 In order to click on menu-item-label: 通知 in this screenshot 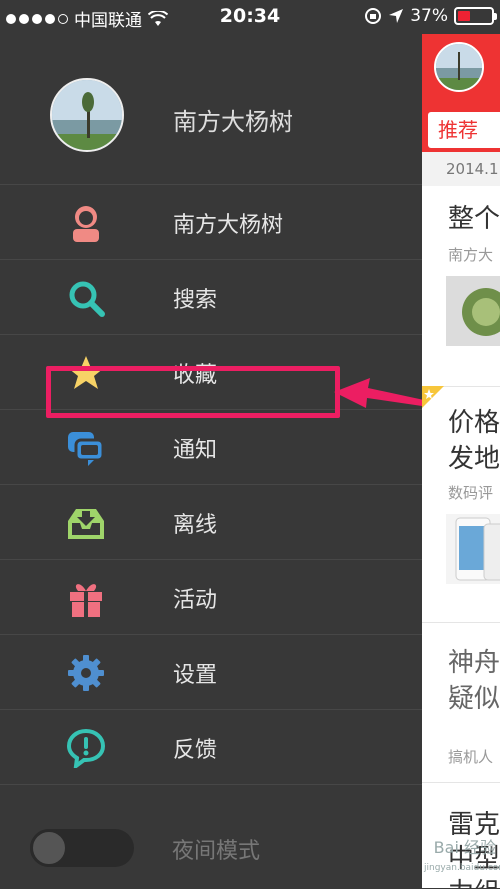, I will do `click(195, 450)`.